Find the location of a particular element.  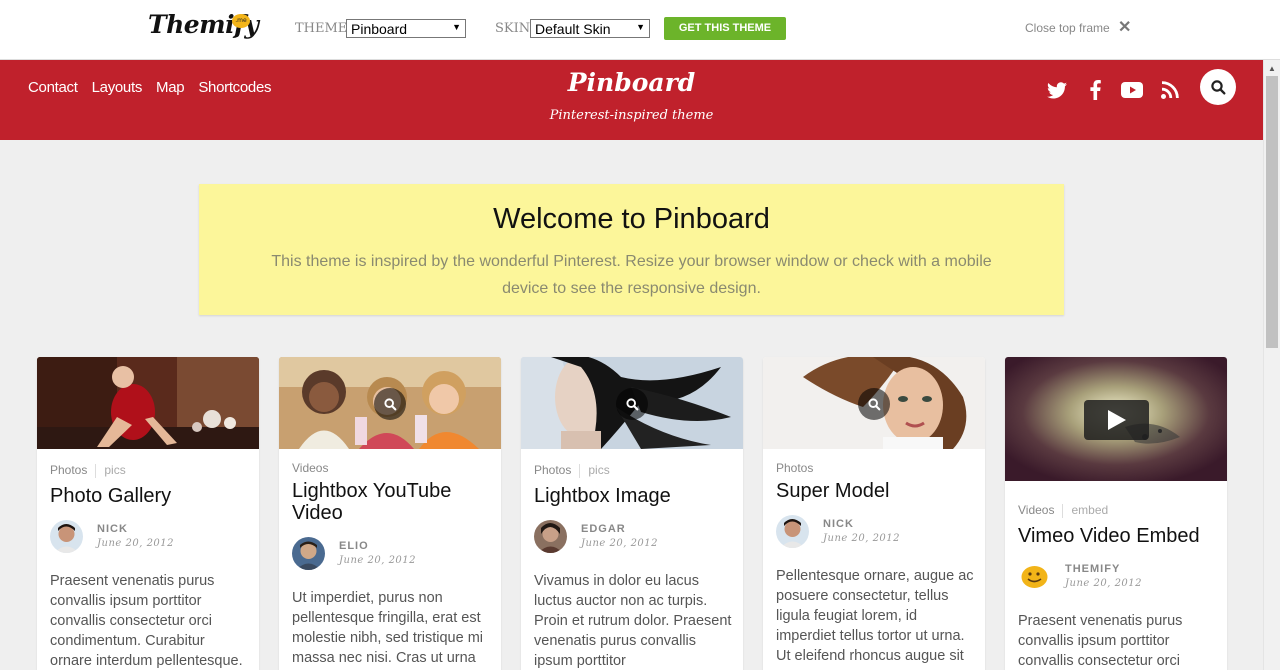

post-video is located at coordinates (1116, 419).